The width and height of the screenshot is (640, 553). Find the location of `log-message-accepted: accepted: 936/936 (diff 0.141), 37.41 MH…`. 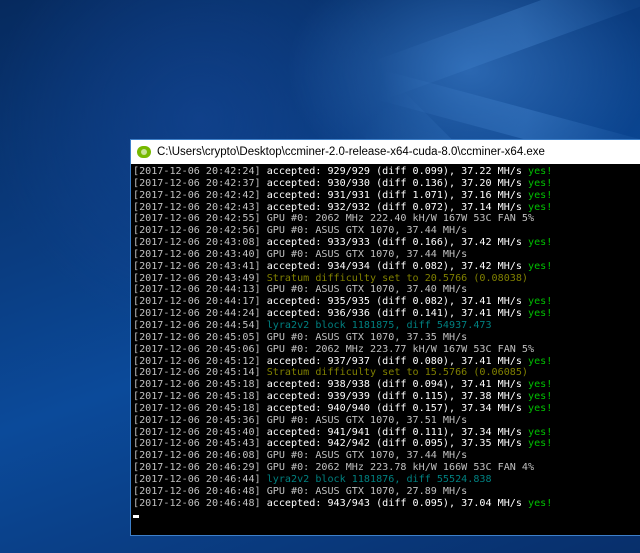

log-message-accepted: accepted: 936/936 (diff 0.141), 37.41 MH… is located at coordinates (394, 314).